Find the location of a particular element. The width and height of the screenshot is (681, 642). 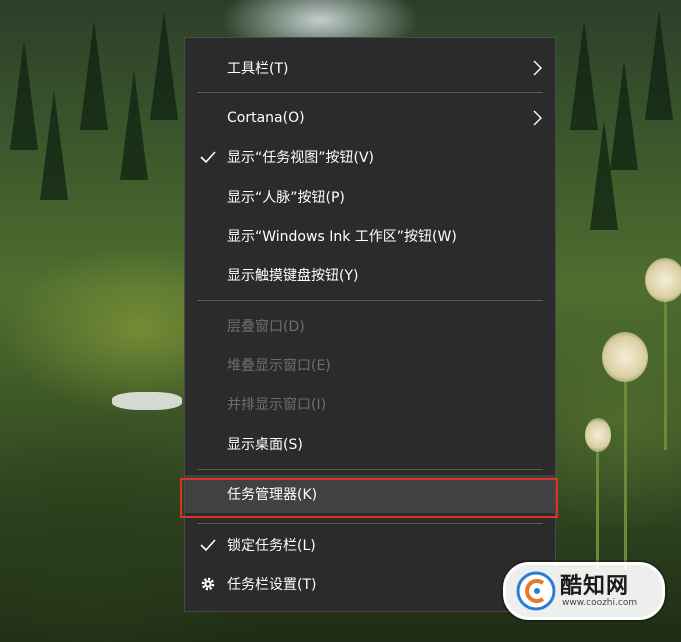

menu-item-label: 显示“人脉”按钮(P) is located at coordinates (286, 198).